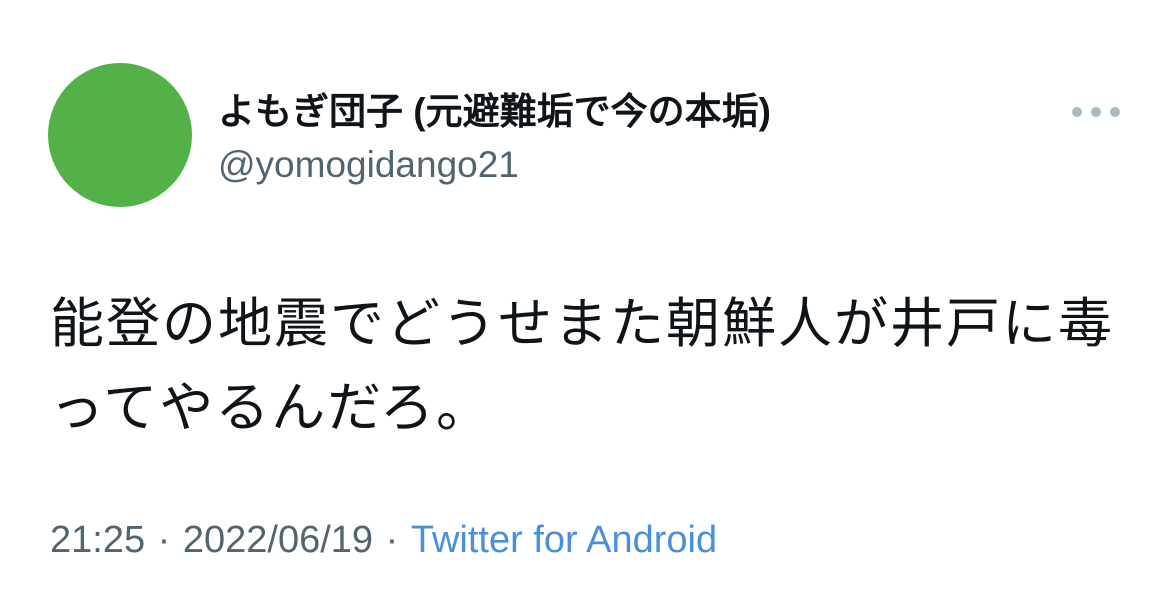 The width and height of the screenshot is (1170, 598). Describe the element at coordinates (564, 540) in the screenshot. I see `tweet-source-link: Twitter for Android` at that location.